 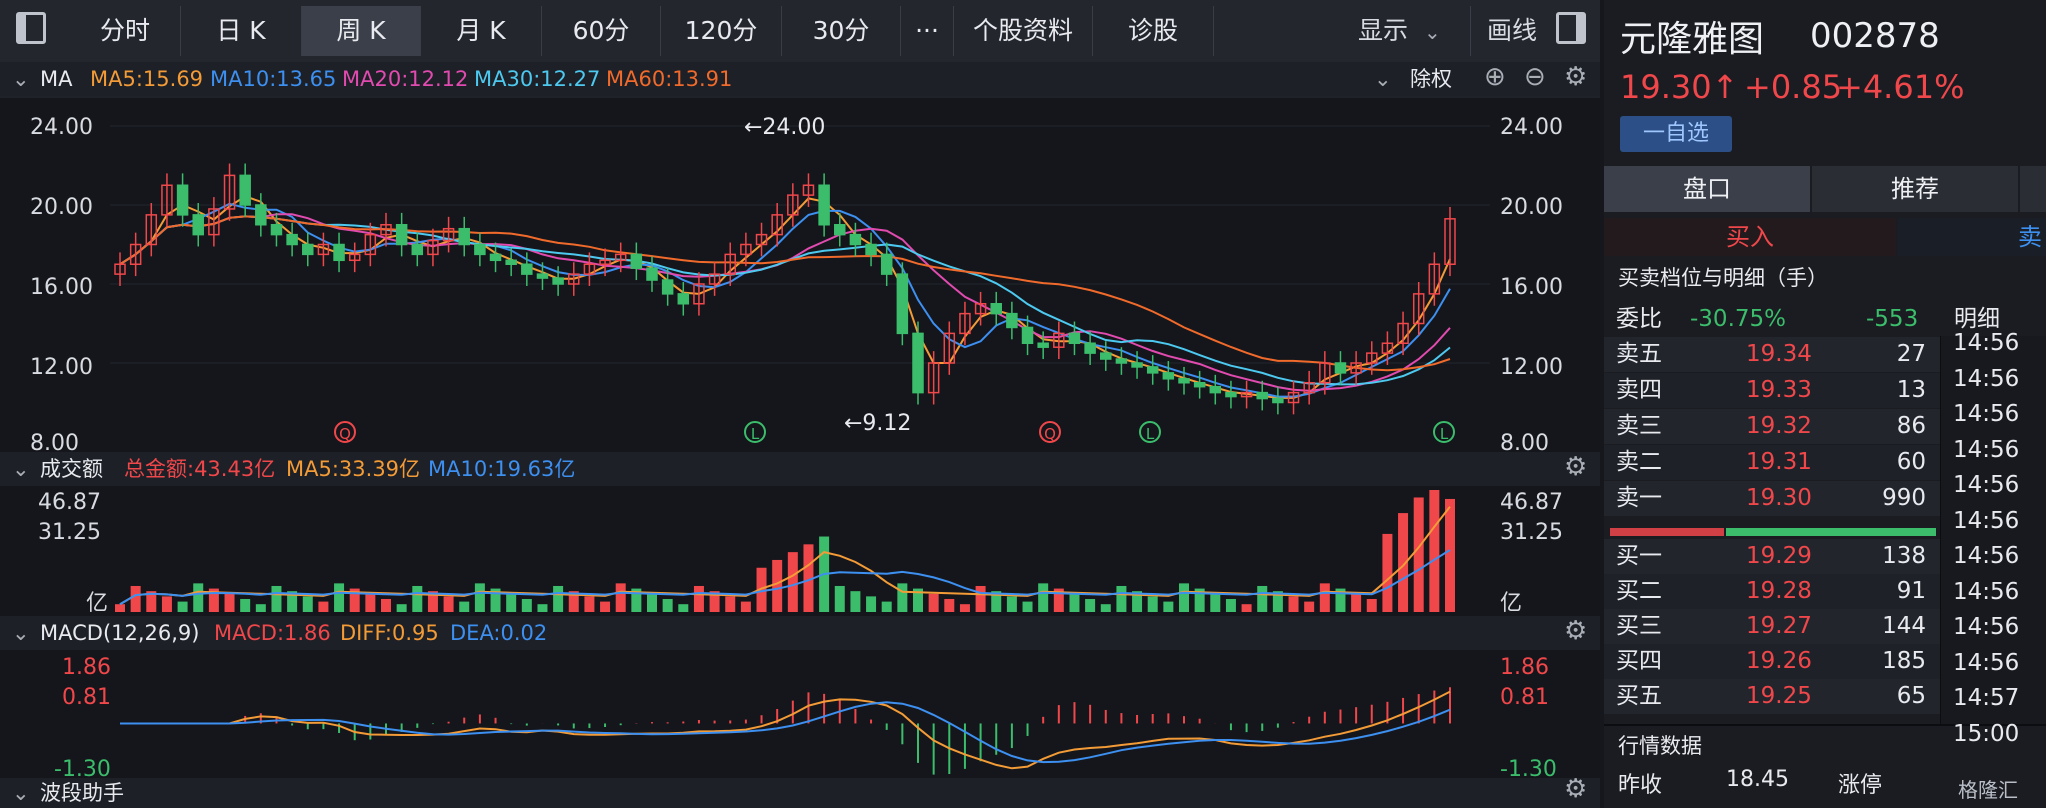 What do you see at coordinates (1153, 31) in the screenshot?
I see `tab-stock-diagnosis: 诊股` at bounding box center [1153, 31].